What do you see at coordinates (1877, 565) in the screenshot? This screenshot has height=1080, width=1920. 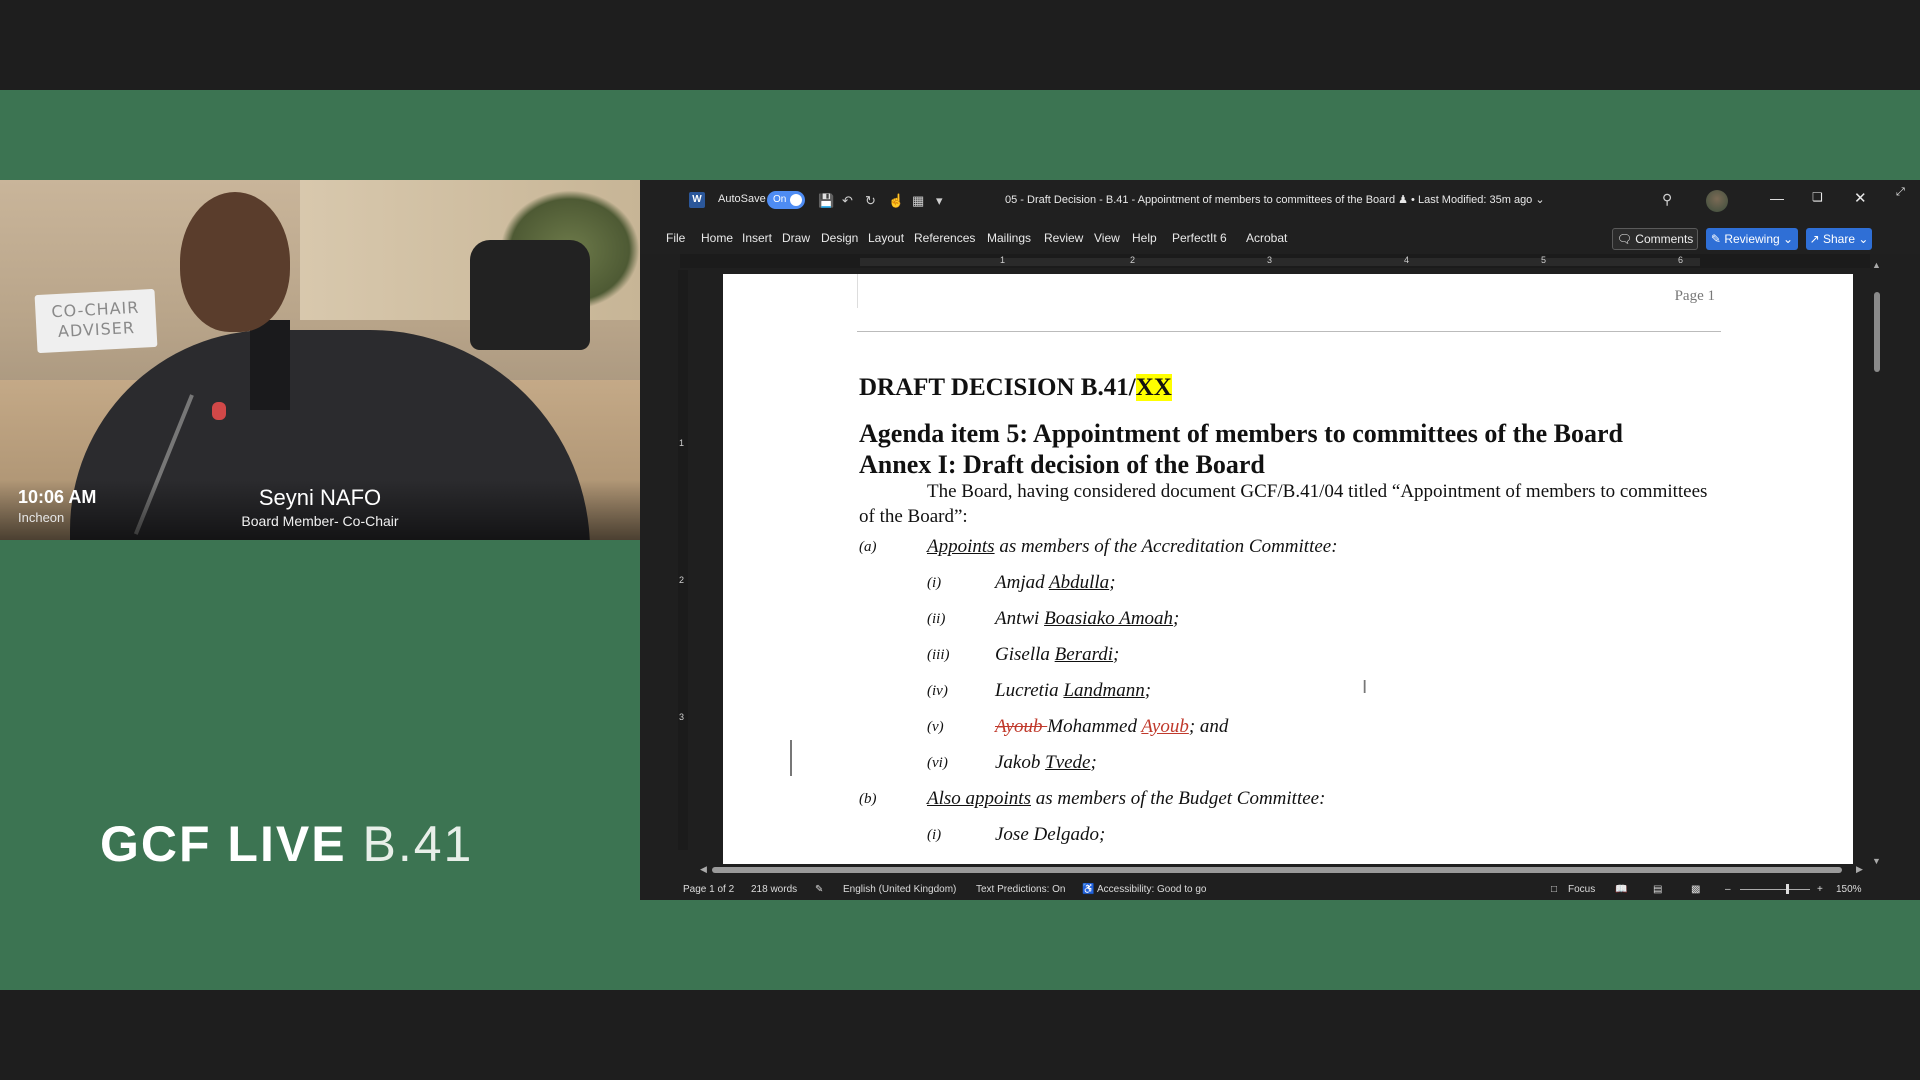 I see `vertical-scrollbar: ▲ ▼` at bounding box center [1877, 565].